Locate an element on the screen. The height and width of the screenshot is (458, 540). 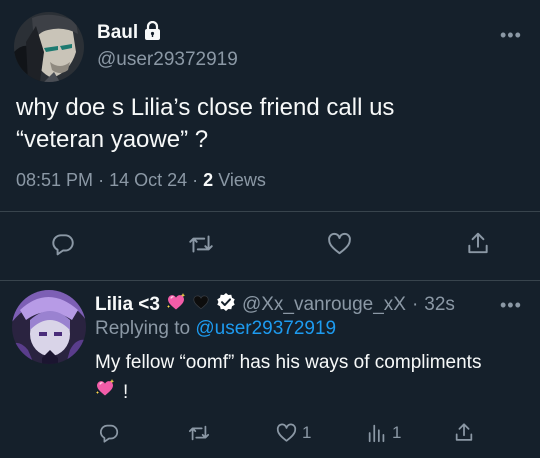
reply-views-button: 1 is located at coordinates (383, 433).